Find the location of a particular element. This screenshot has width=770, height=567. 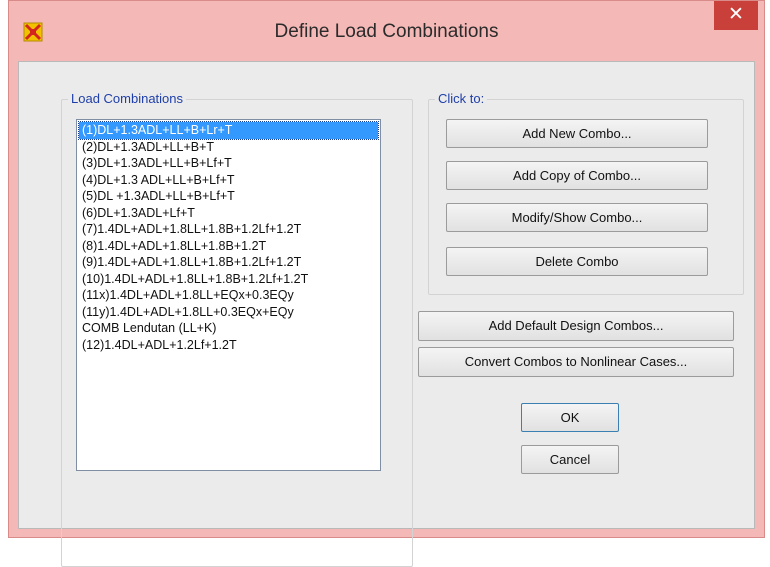

list-item: (11x)1.4DL+ADL+1.8LL+EQx+0.3EQy is located at coordinates (228, 295).